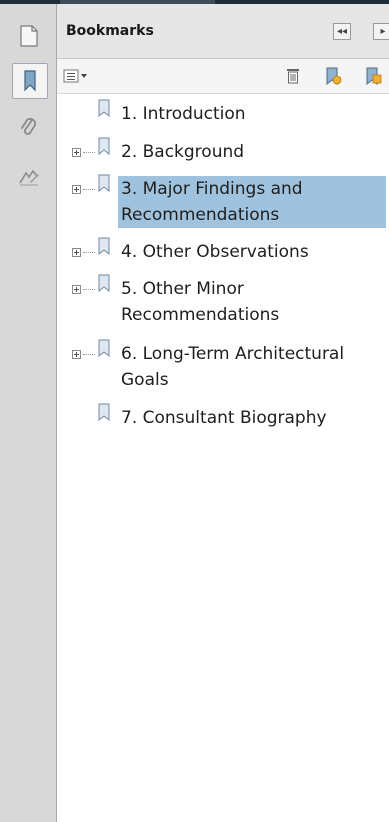  Describe the element at coordinates (252, 202) in the screenshot. I see `bookmark-label: 3. Major Findings and Recommendations` at that location.